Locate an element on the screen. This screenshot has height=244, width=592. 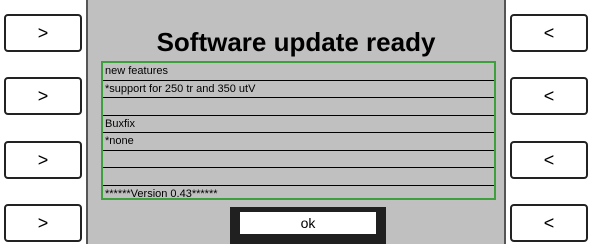
left-button-2: > is located at coordinates (43, 96).